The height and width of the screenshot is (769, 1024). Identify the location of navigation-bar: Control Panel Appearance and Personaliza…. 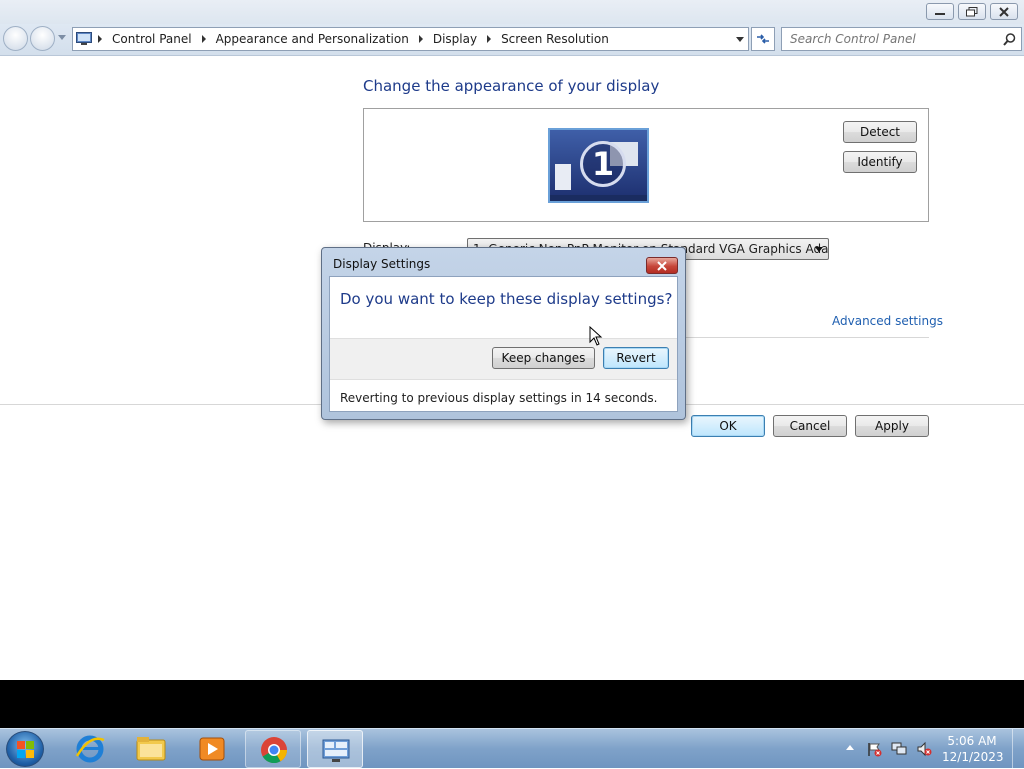
(512, 40).